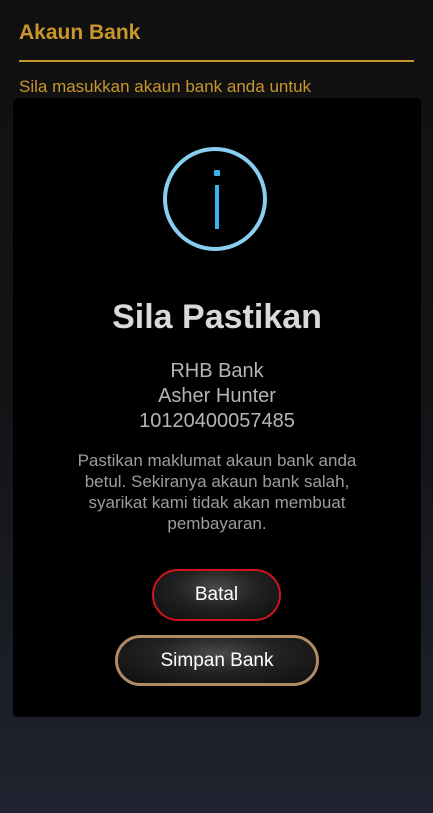  I want to click on cancel-button: Batal, so click(216, 595).